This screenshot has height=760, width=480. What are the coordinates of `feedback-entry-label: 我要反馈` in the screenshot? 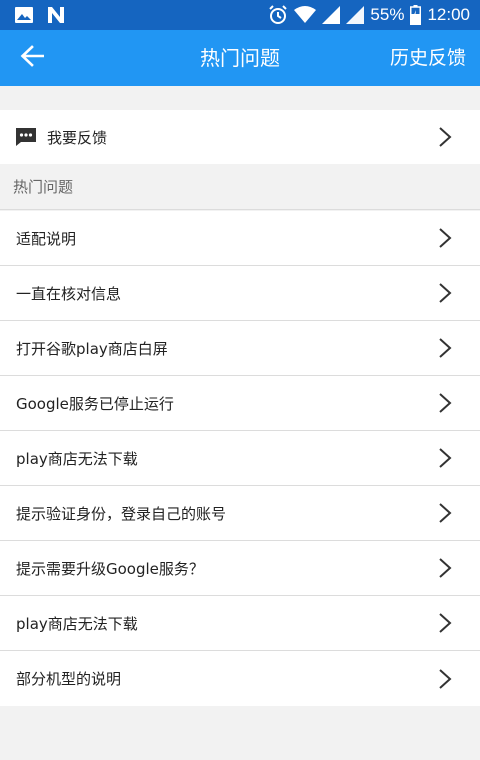 It's located at (77, 137).